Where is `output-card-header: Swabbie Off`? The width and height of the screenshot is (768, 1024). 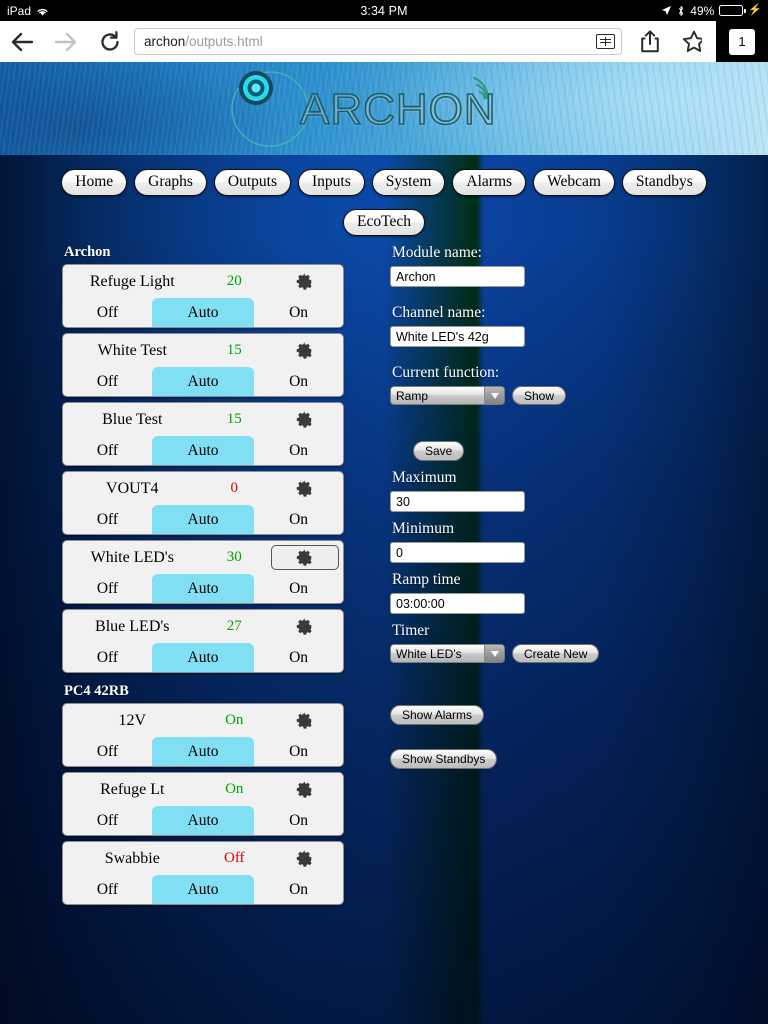 output-card-header: Swabbie Off is located at coordinates (203, 858).